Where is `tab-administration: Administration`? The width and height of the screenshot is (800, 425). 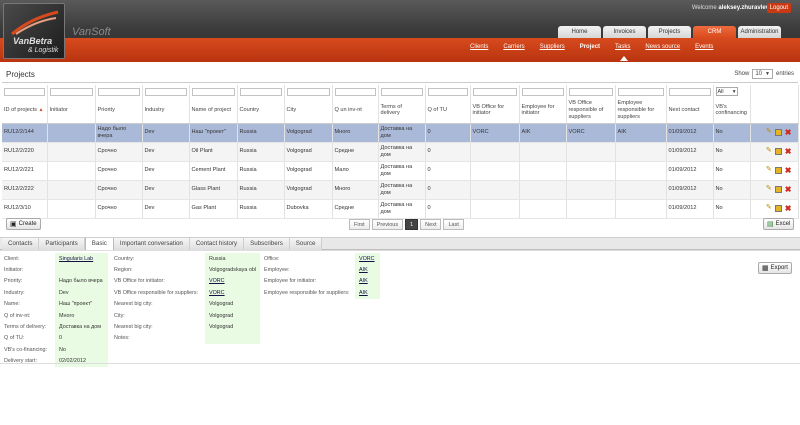 tab-administration: Administration is located at coordinates (759, 32).